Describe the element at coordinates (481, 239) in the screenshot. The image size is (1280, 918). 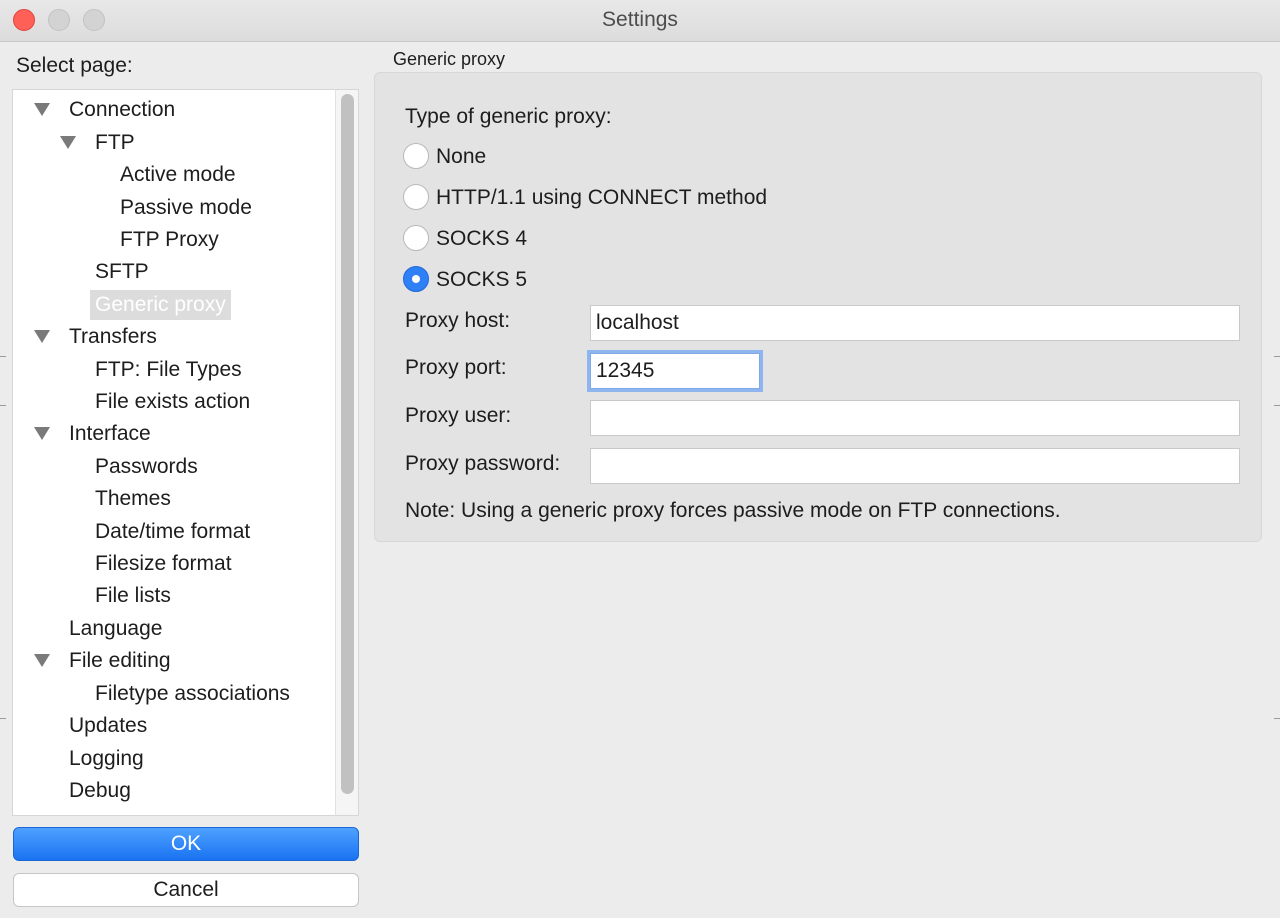
I see `radio-socks4-label: SOCKS 4` at that location.